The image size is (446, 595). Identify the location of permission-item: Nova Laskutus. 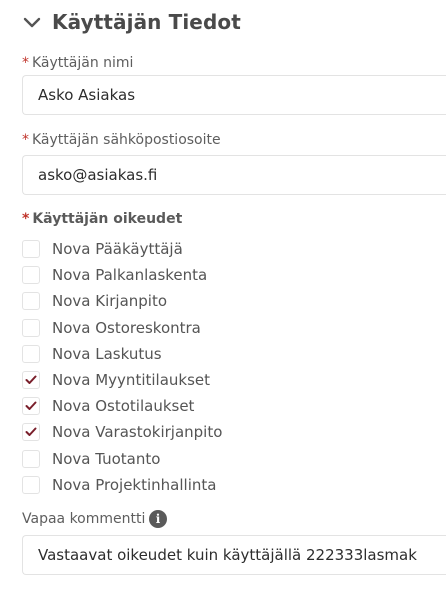
(234, 354).